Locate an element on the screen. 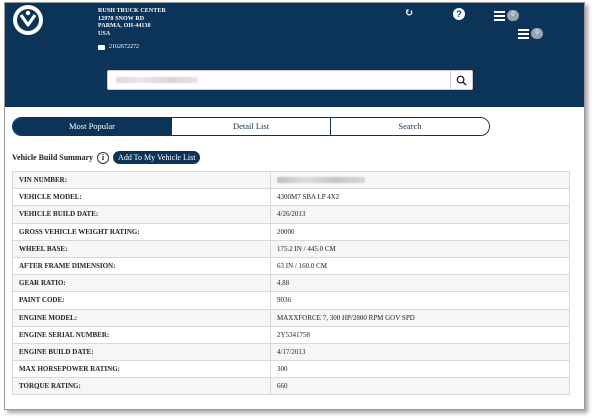 Image resolution: width=595 pixels, height=418 pixels. table-row: TORQUE RATING: 660 is located at coordinates (291, 386).